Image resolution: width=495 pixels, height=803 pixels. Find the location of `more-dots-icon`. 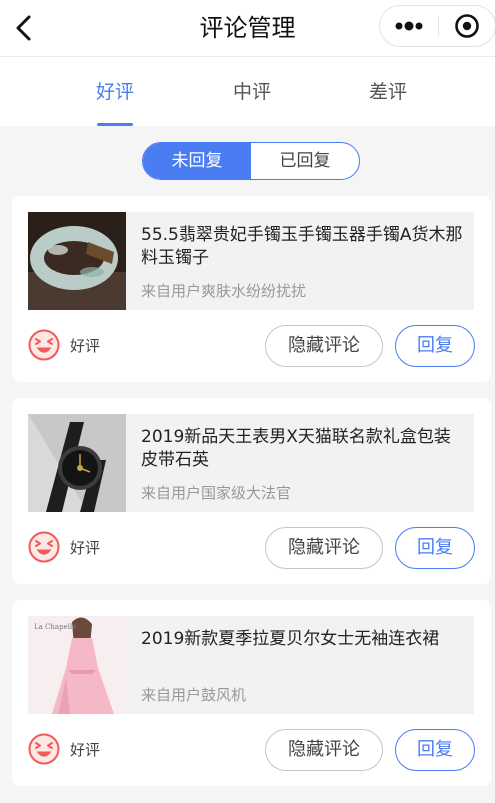

more-dots-icon is located at coordinates (409, 26).